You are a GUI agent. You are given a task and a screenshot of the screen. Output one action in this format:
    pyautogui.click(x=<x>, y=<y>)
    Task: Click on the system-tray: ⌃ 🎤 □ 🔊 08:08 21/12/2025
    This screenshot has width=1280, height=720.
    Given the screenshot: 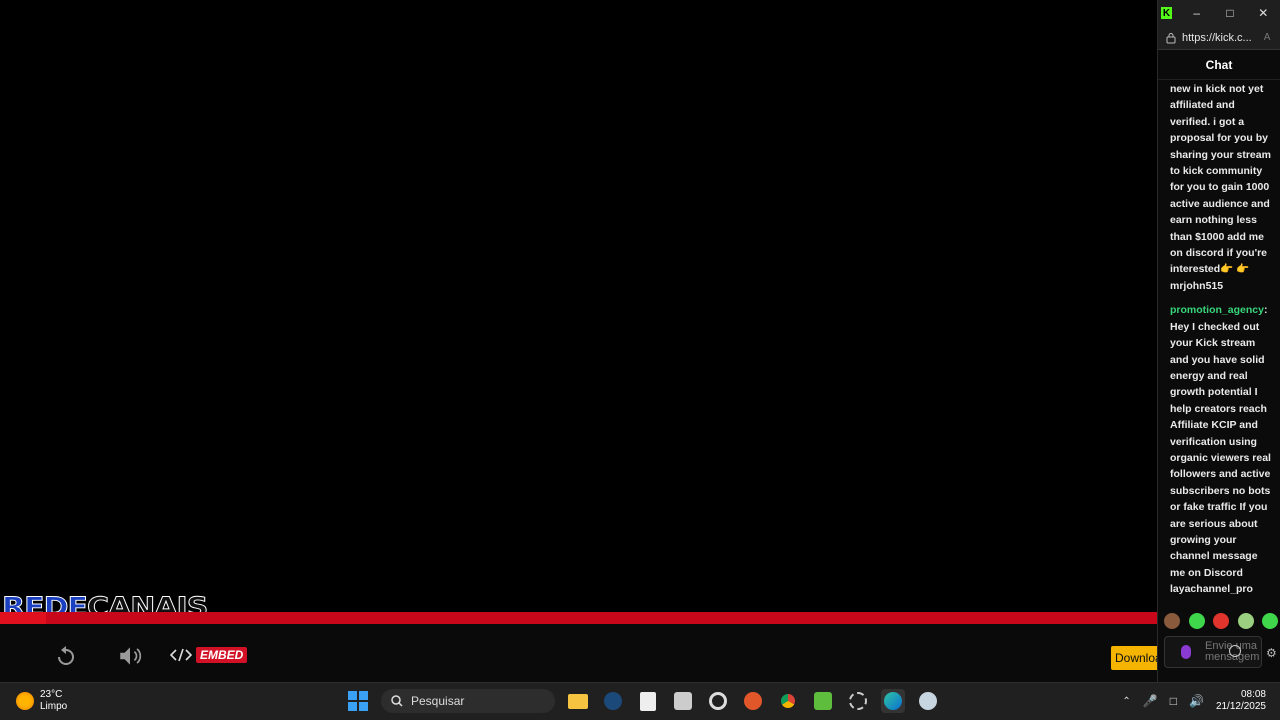 What is the action you would take?
    pyautogui.click(x=1194, y=701)
    